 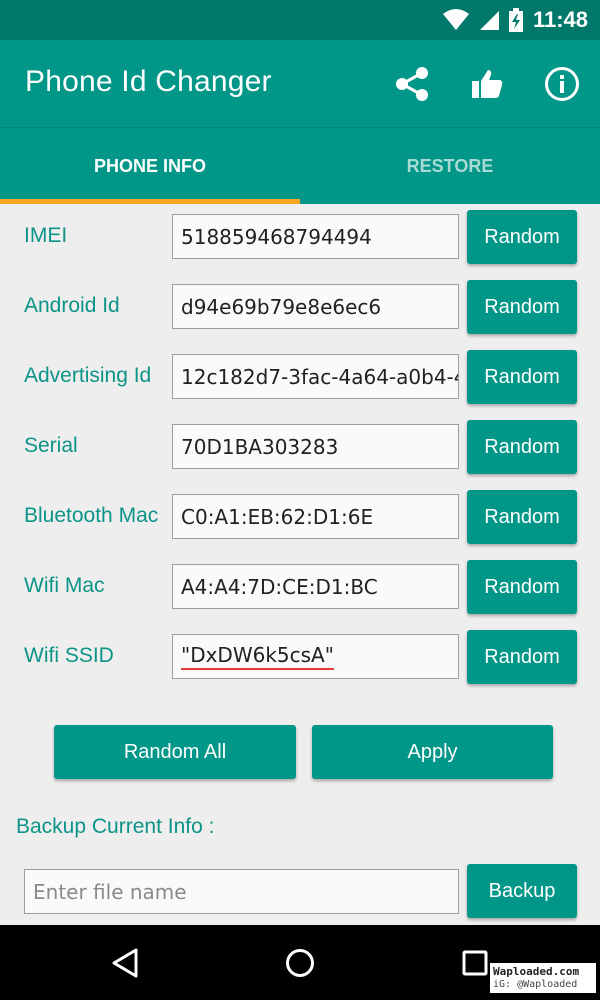 I want to click on apply-button: Apply, so click(x=432, y=752).